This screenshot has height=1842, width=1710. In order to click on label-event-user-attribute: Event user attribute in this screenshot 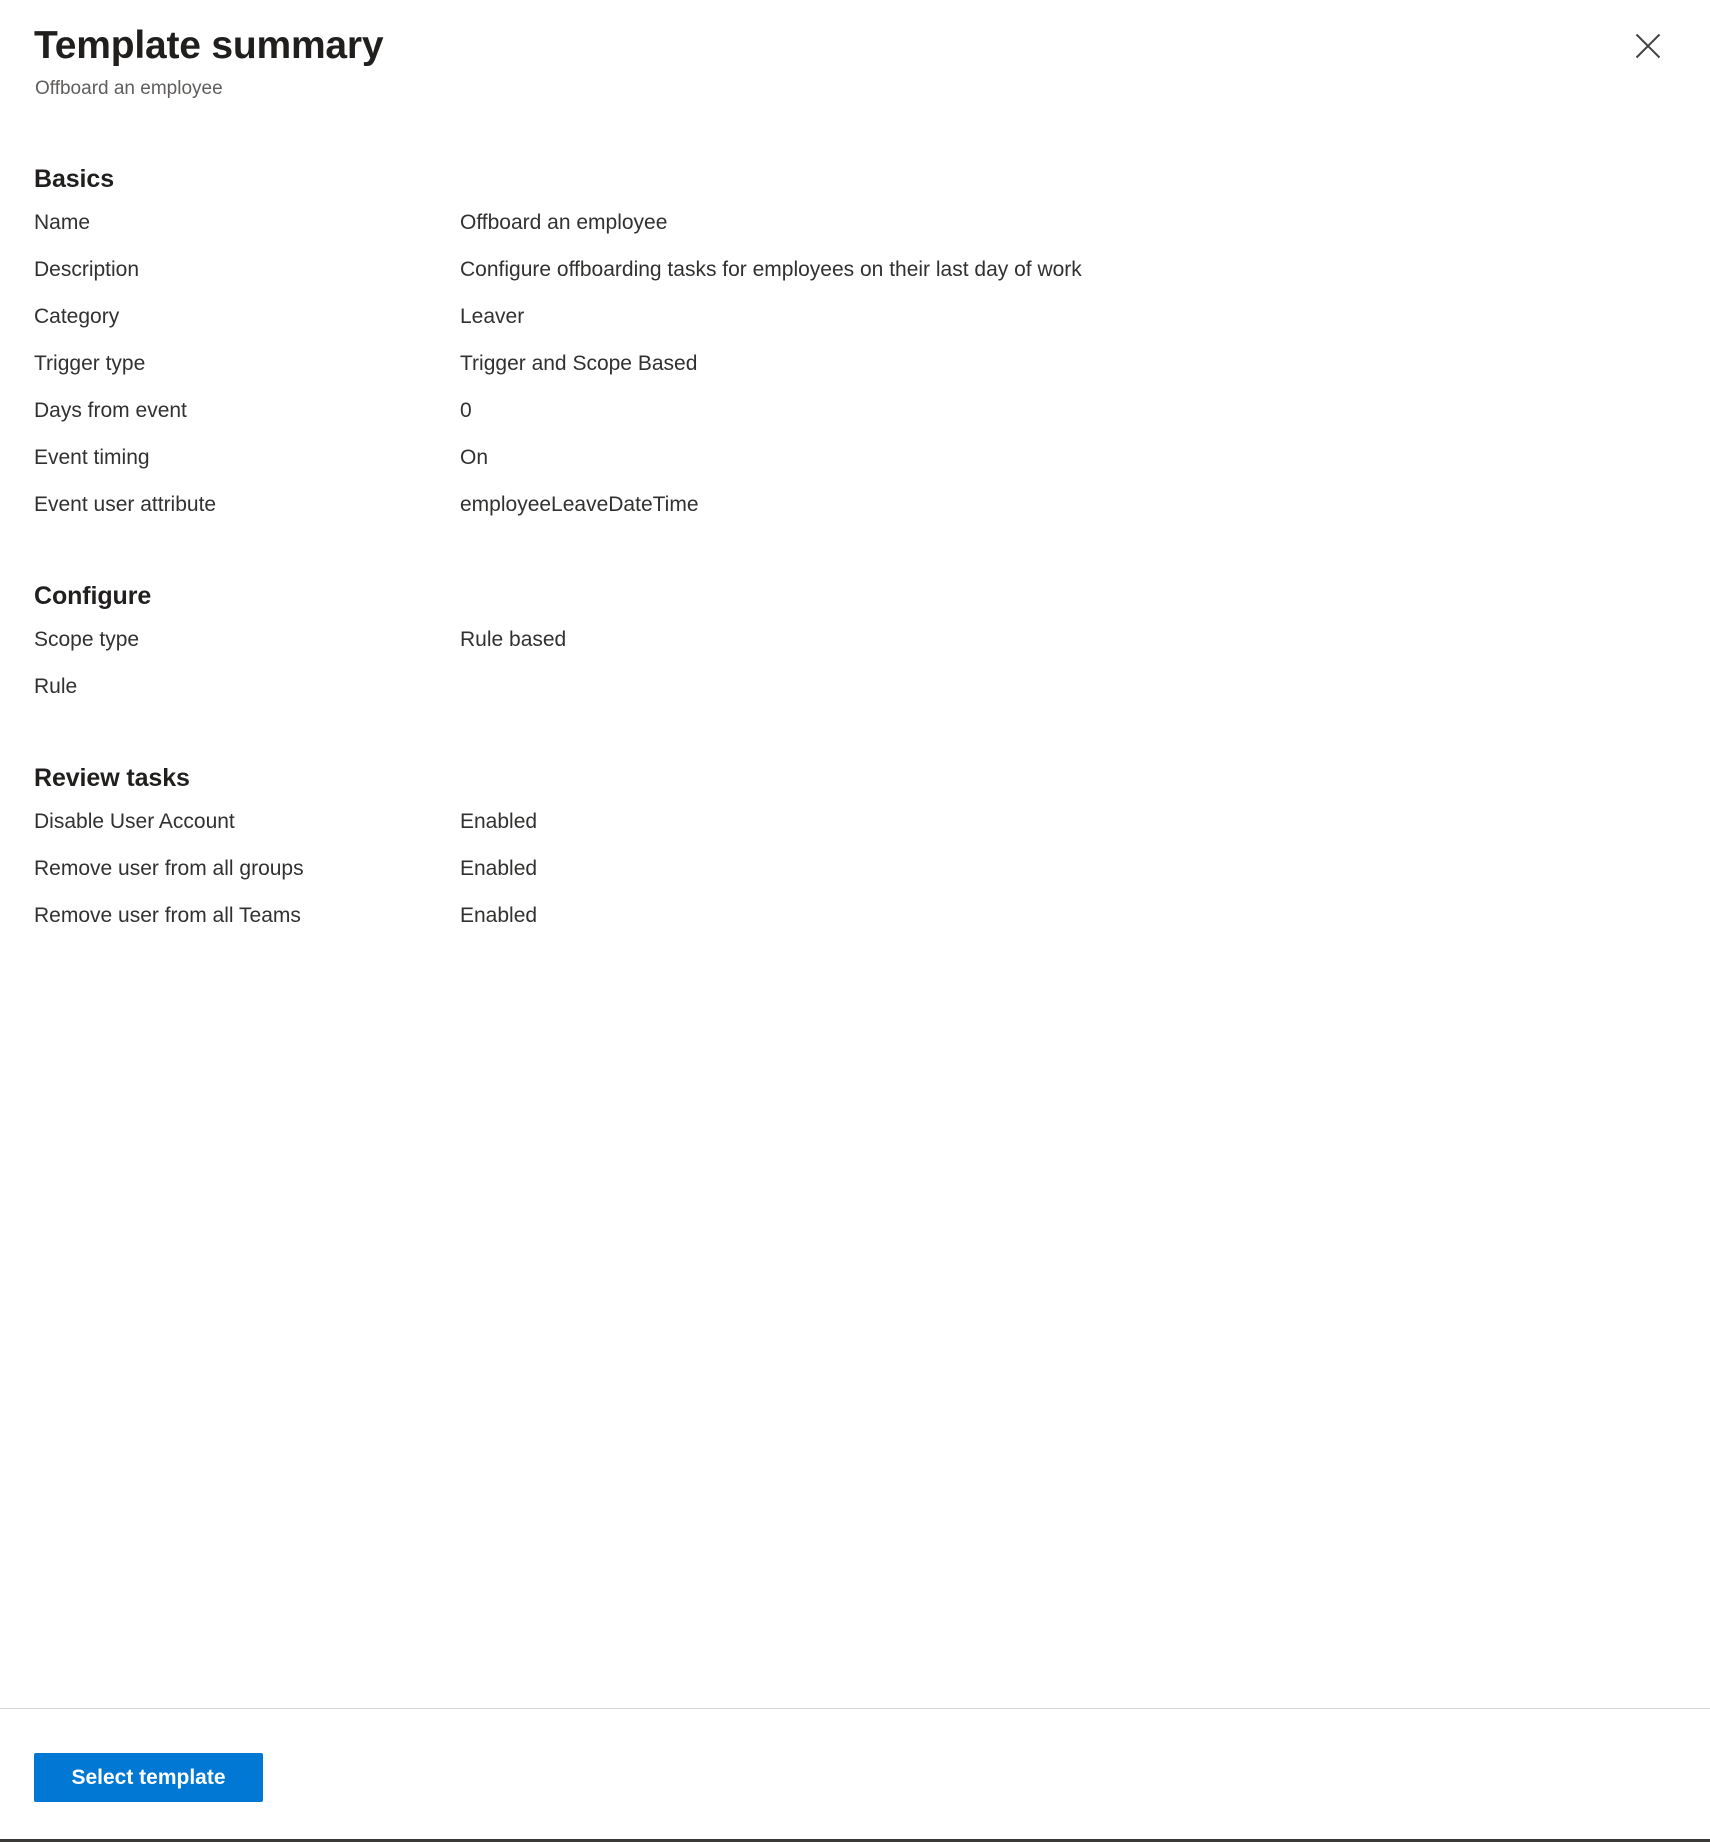, I will do `click(125, 504)`.